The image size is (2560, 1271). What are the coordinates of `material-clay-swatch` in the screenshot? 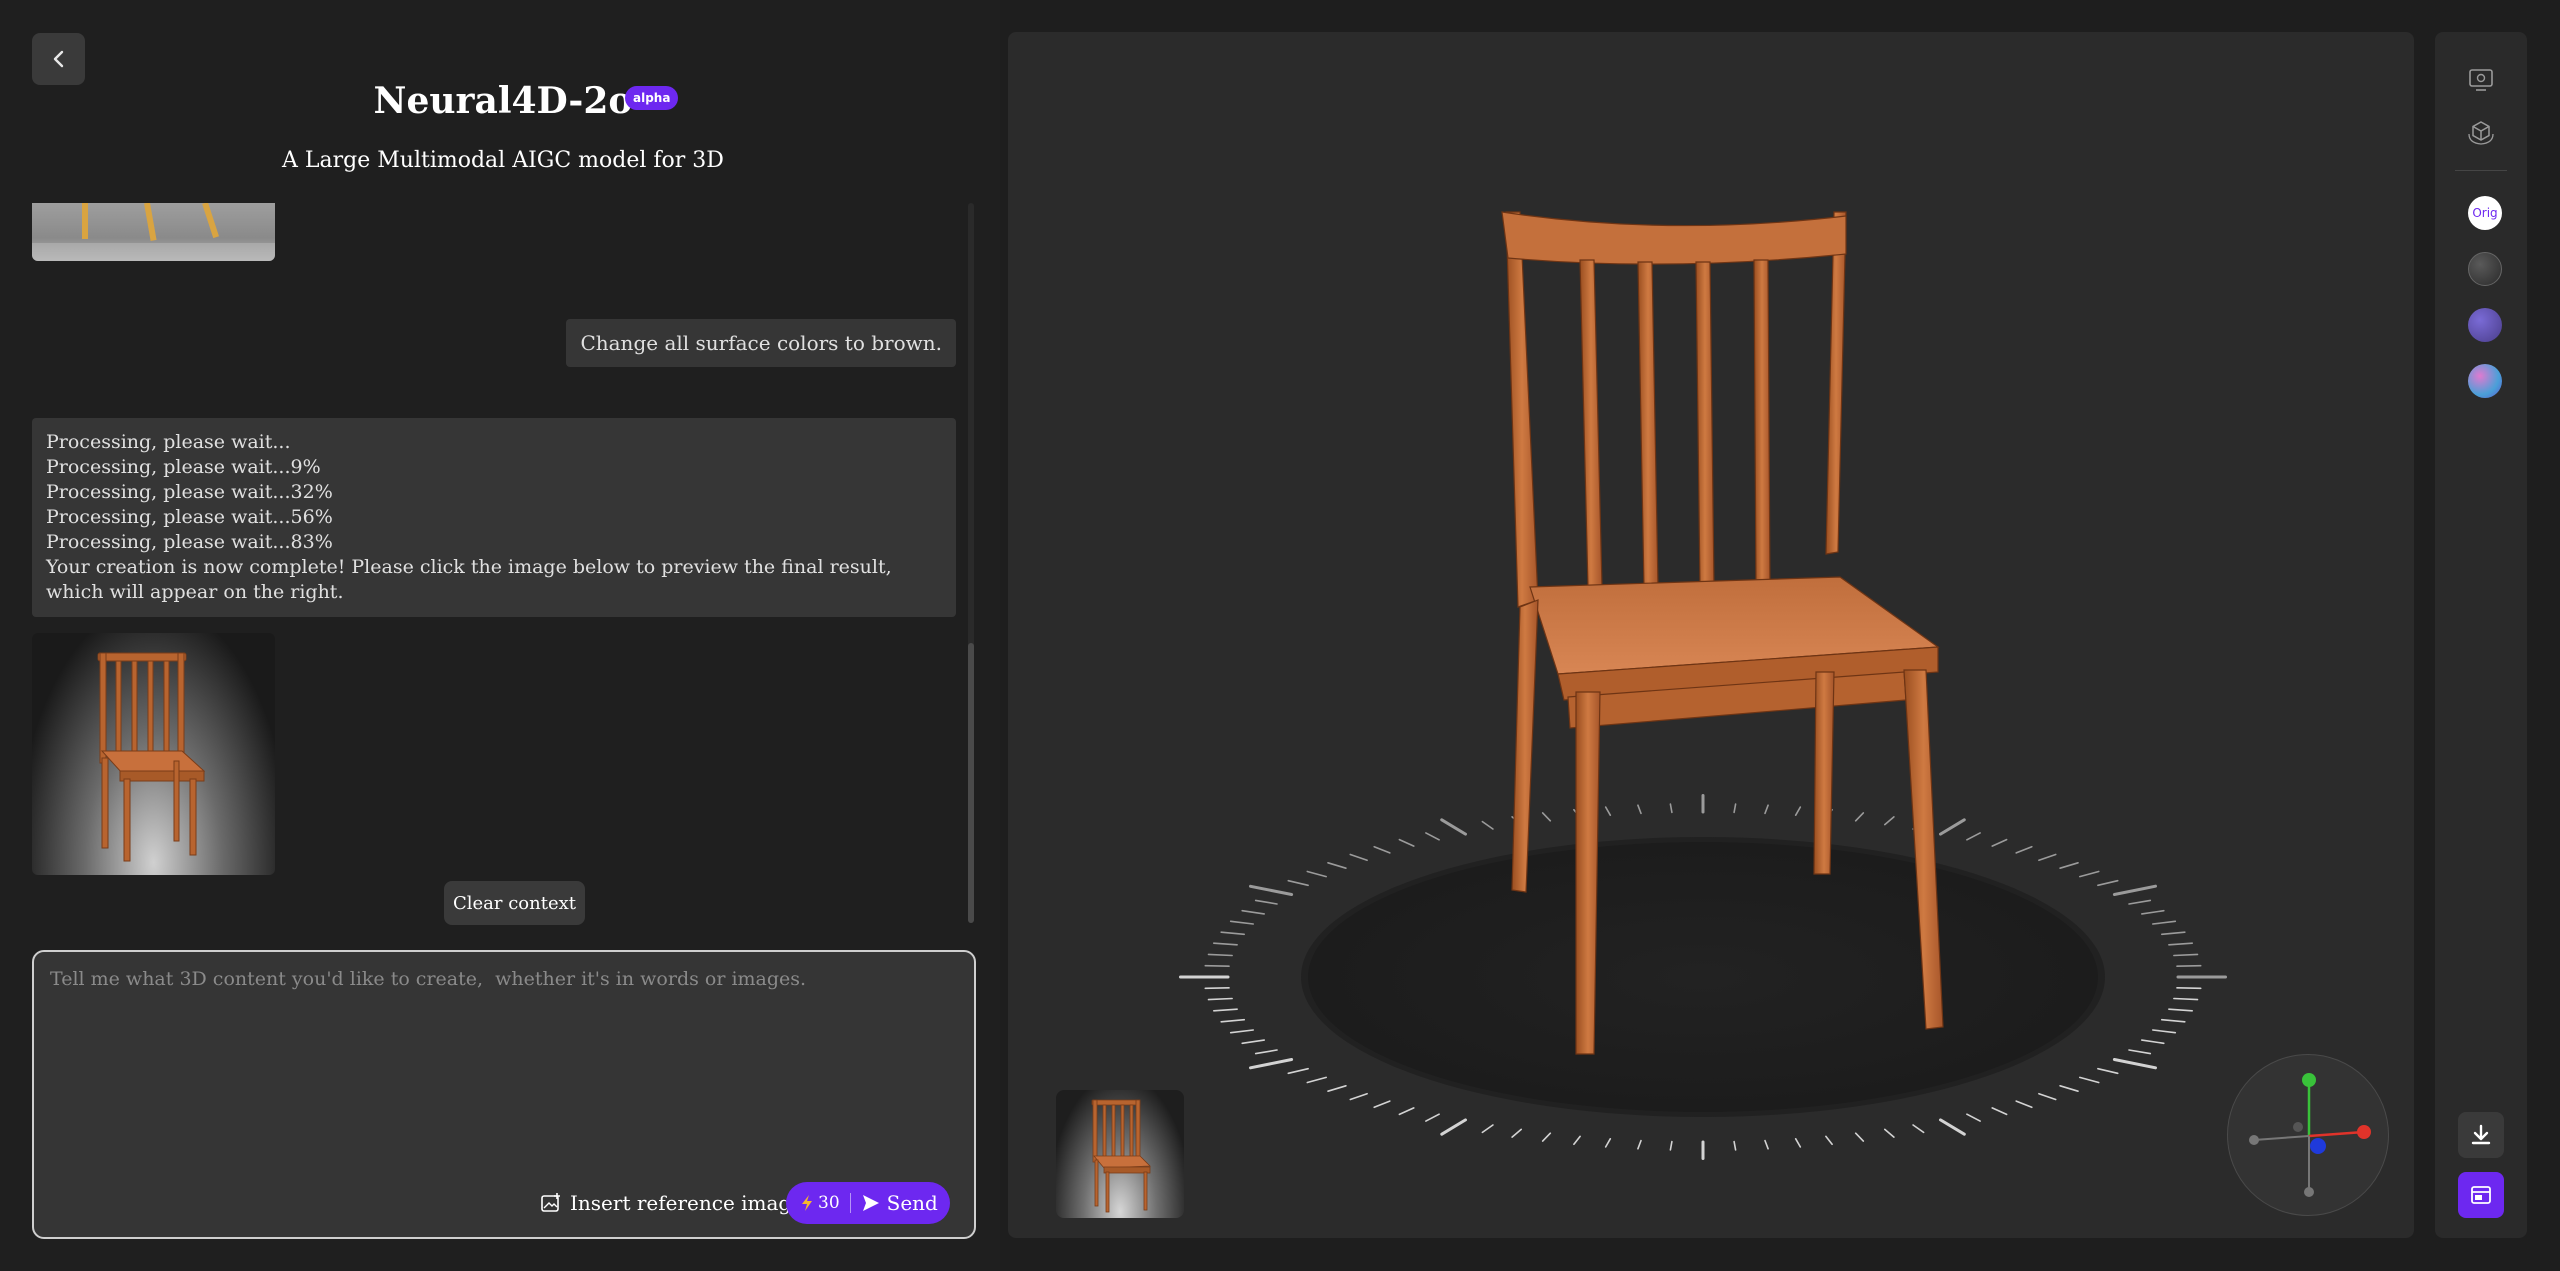 It's located at (2485, 269).